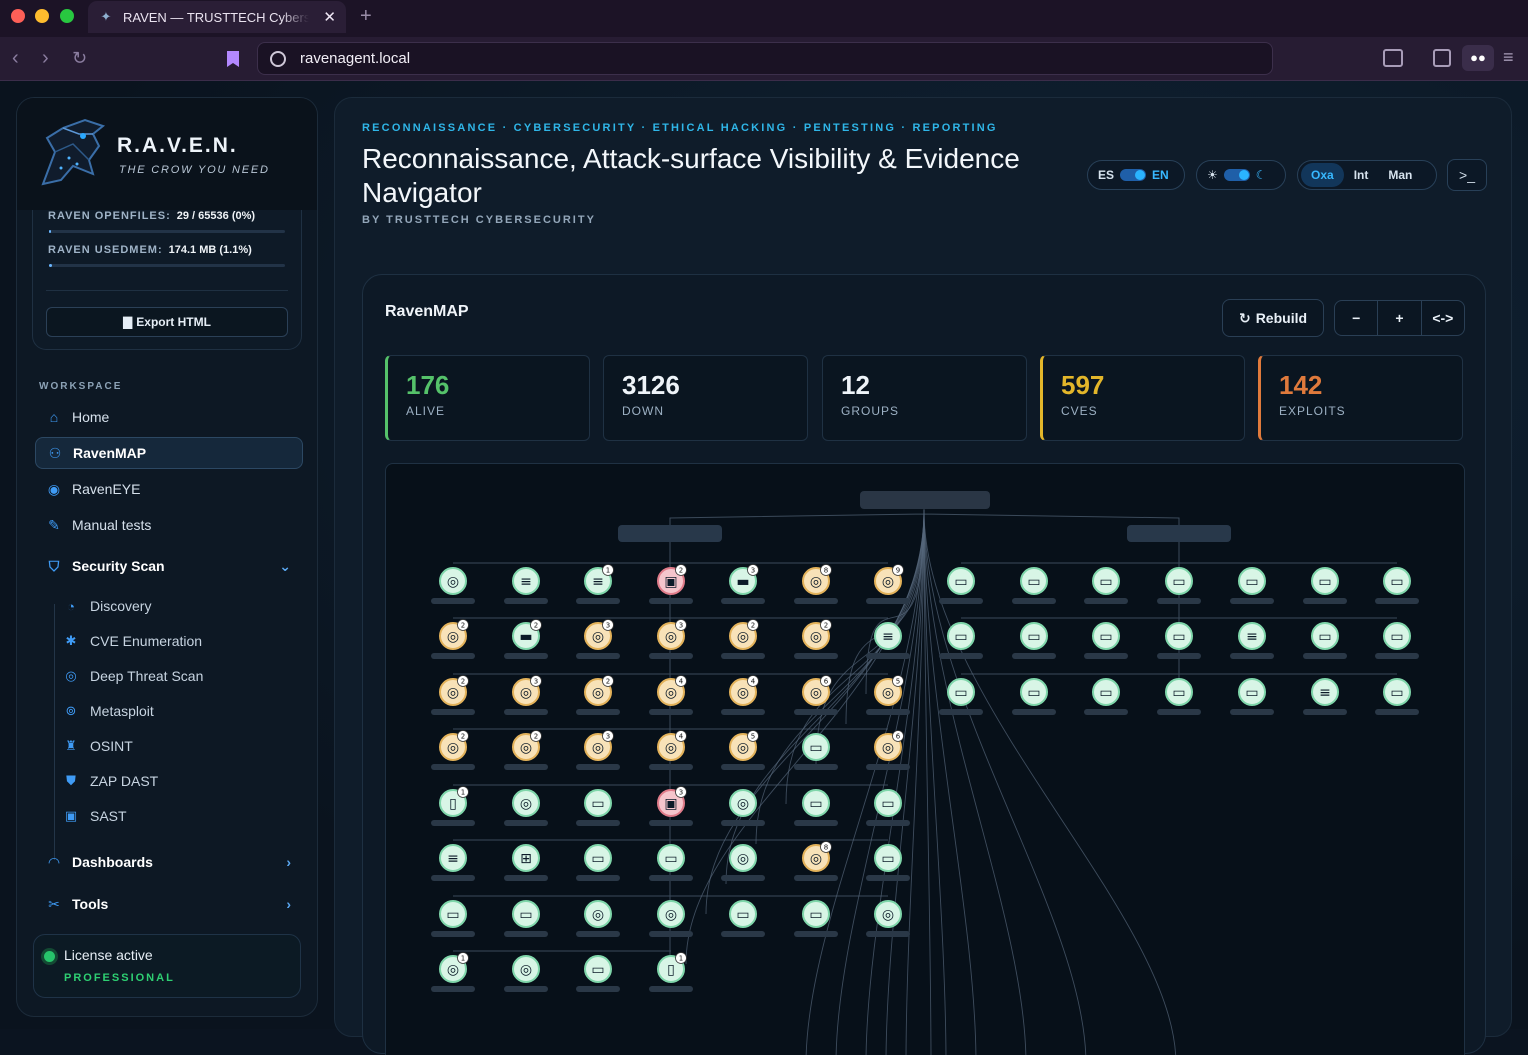  I want to click on screen-capture-icon, so click(1393, 58).